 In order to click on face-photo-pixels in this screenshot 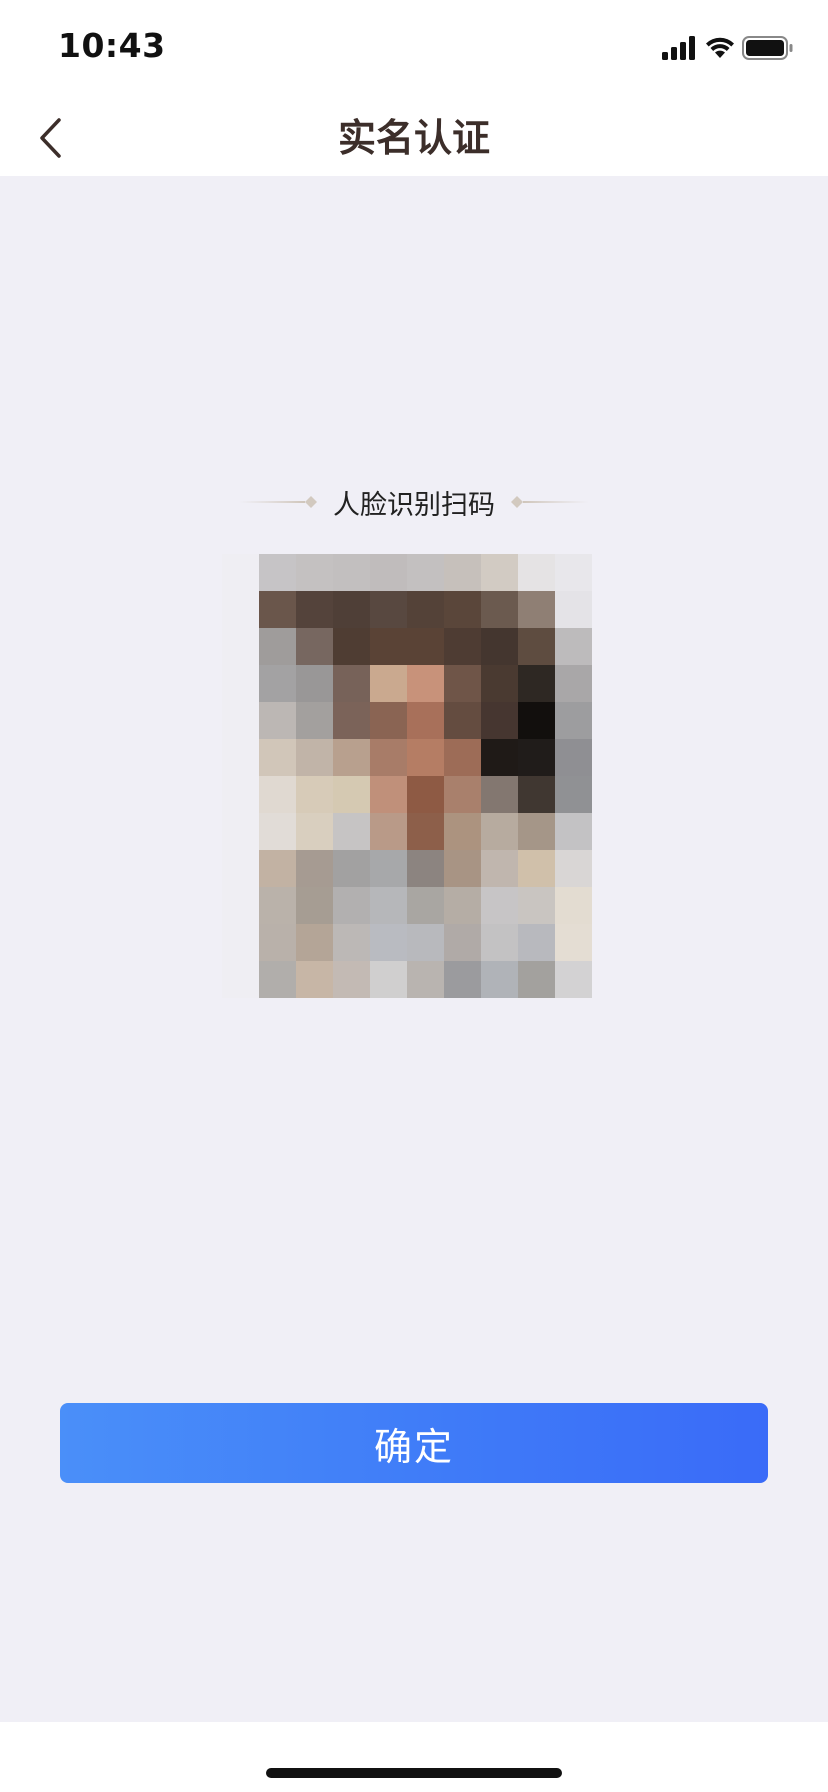, I will do `click(425, 776)`.